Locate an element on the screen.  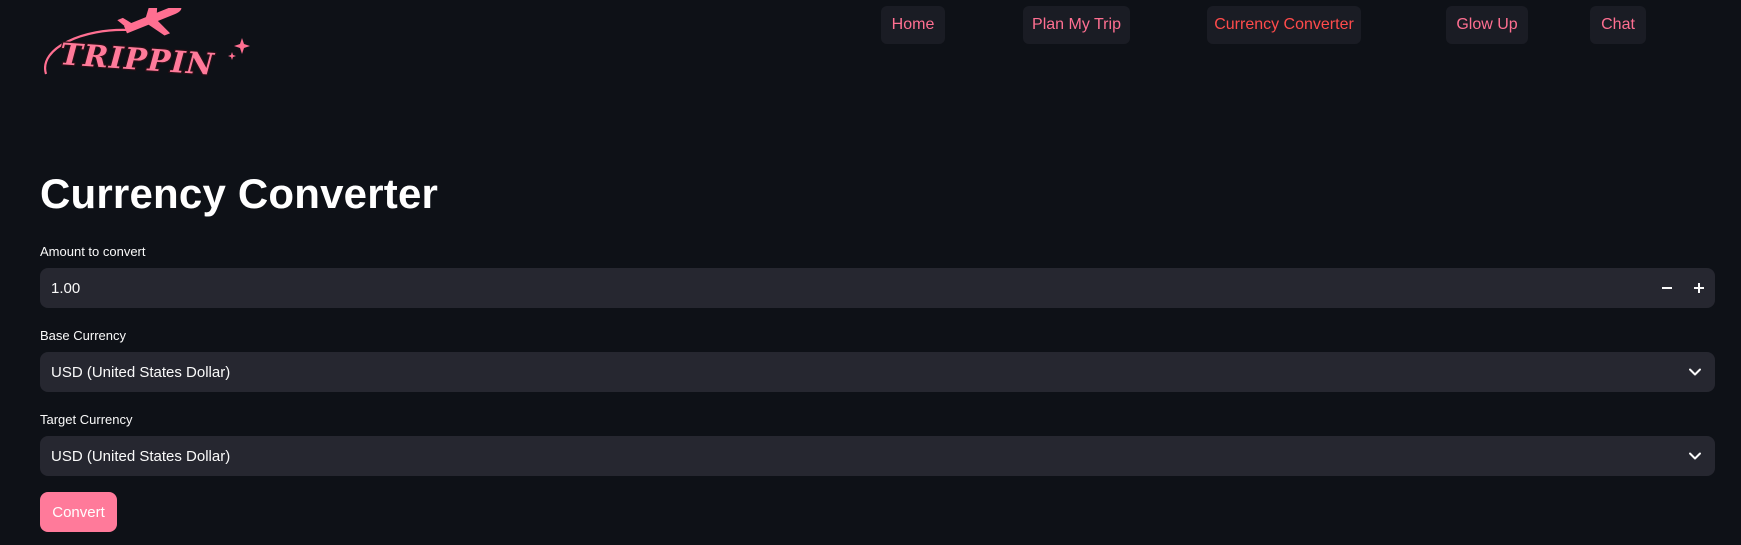
base-currency-select: USD (United States Dollar) is located at coordinates (877, 372).